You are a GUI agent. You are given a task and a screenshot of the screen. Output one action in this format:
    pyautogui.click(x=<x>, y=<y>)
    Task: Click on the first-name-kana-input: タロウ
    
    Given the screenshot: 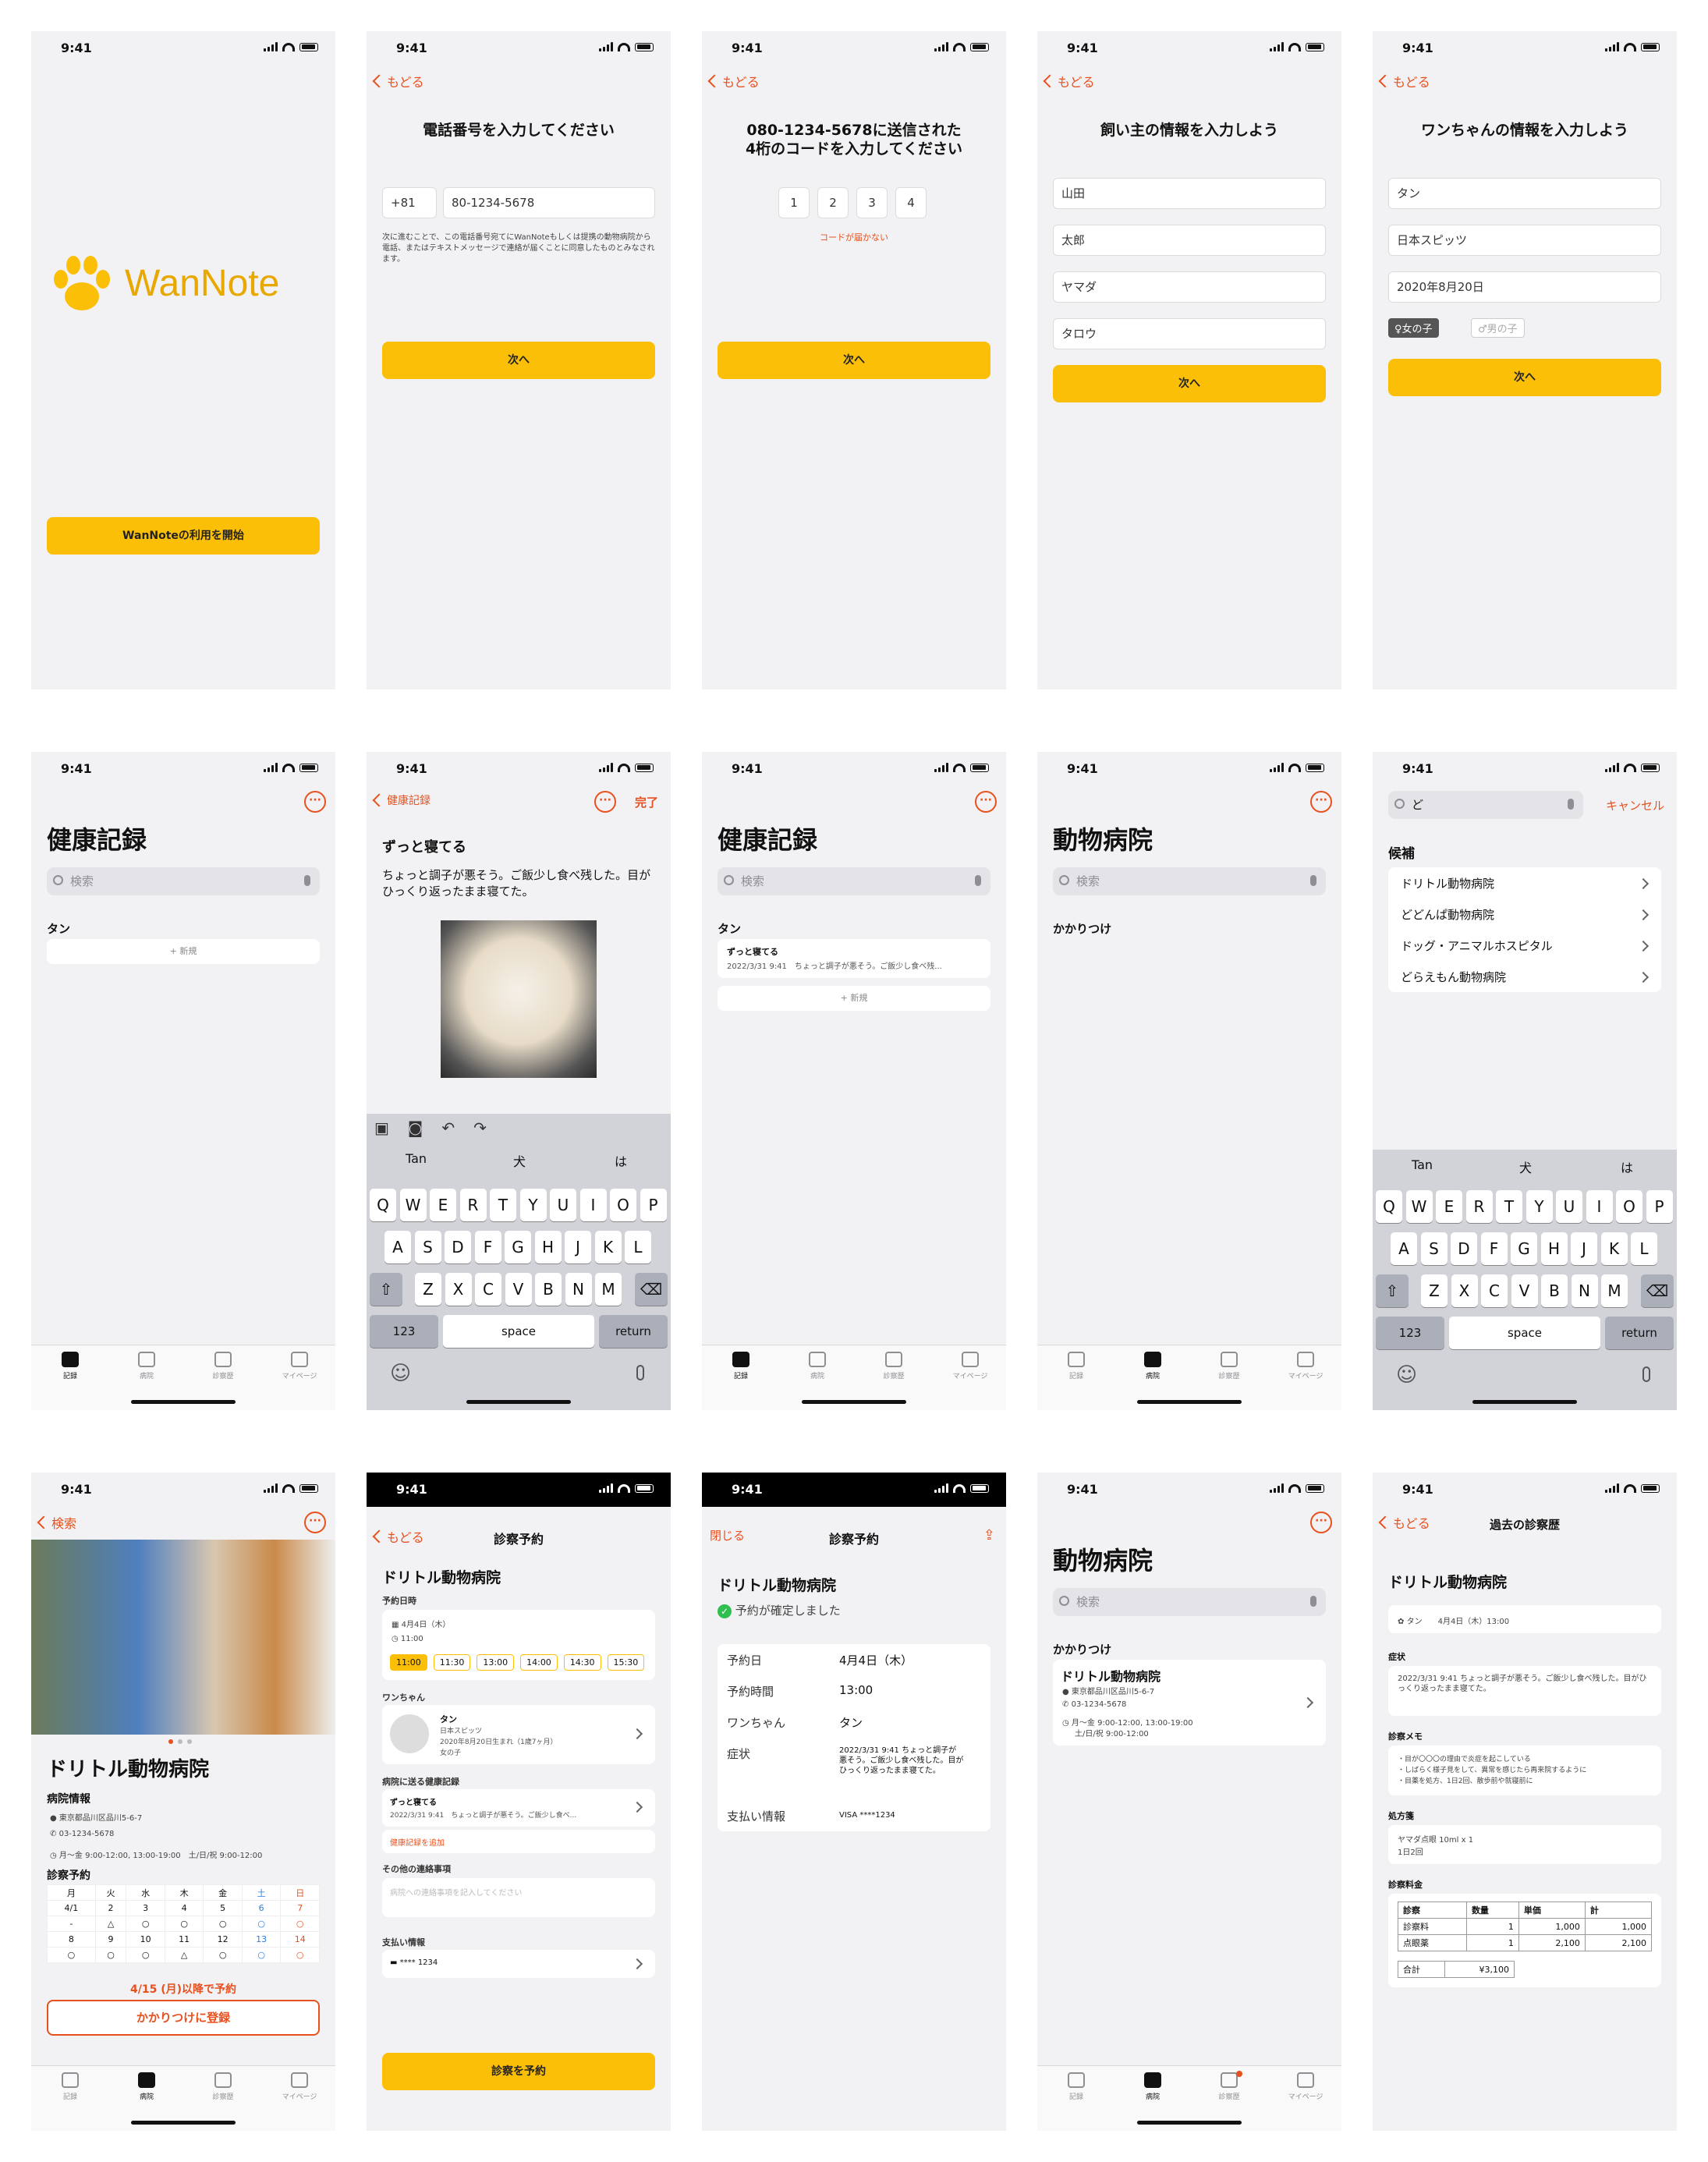 What is the action you would take?
    pyautogui.click(x=1189, y=333)
    